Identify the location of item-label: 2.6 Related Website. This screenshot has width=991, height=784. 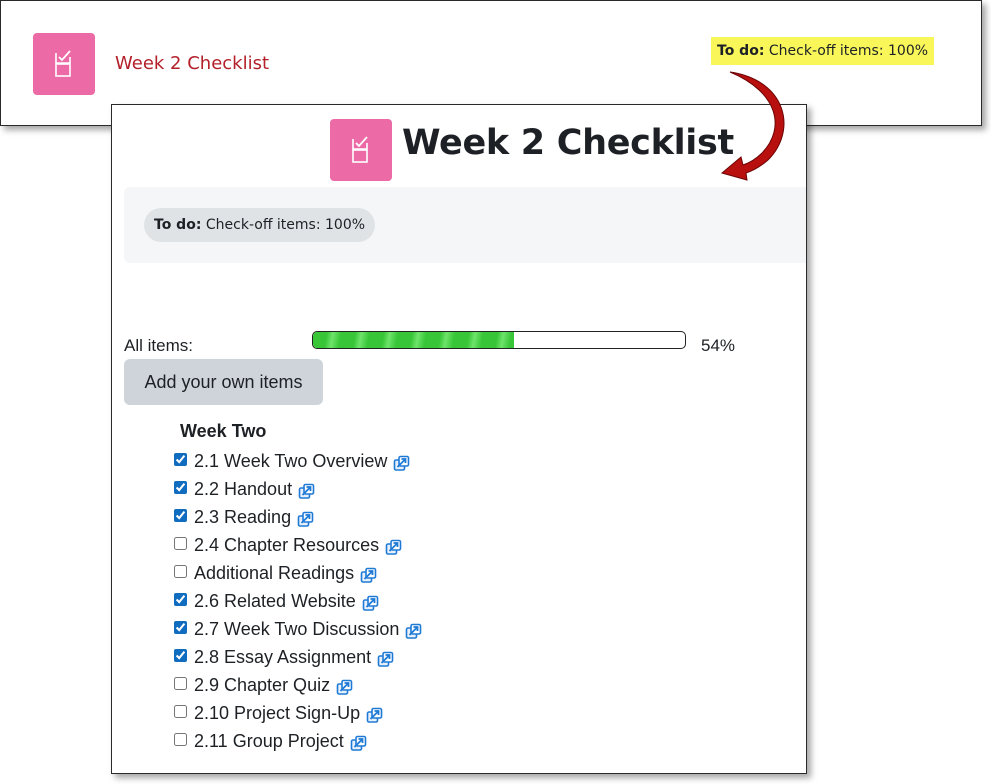
(275, 601).